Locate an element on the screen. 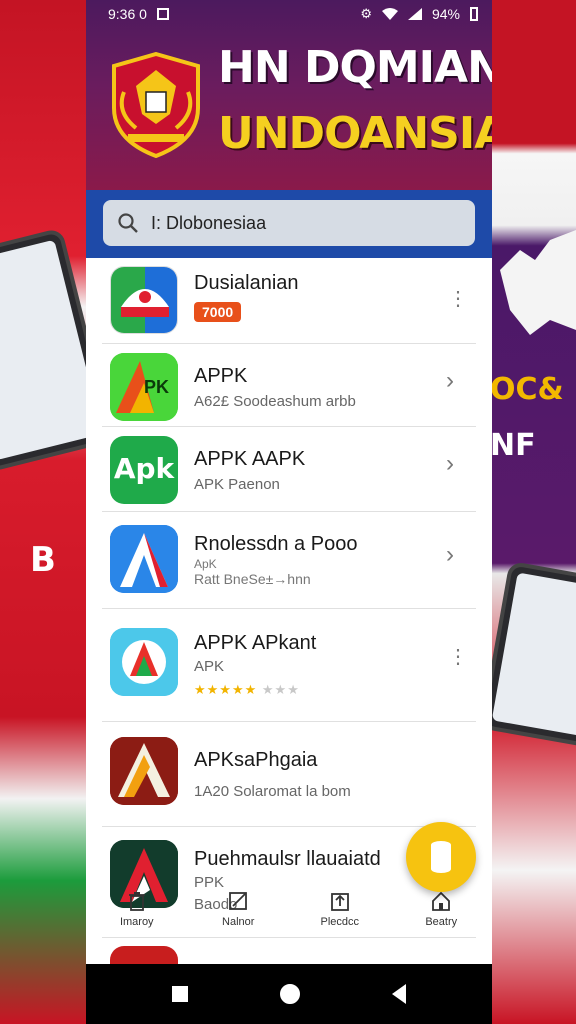 This screenshot has width=576, height=1024. nav-label: Imaroy is located at coordinates (136, 922).